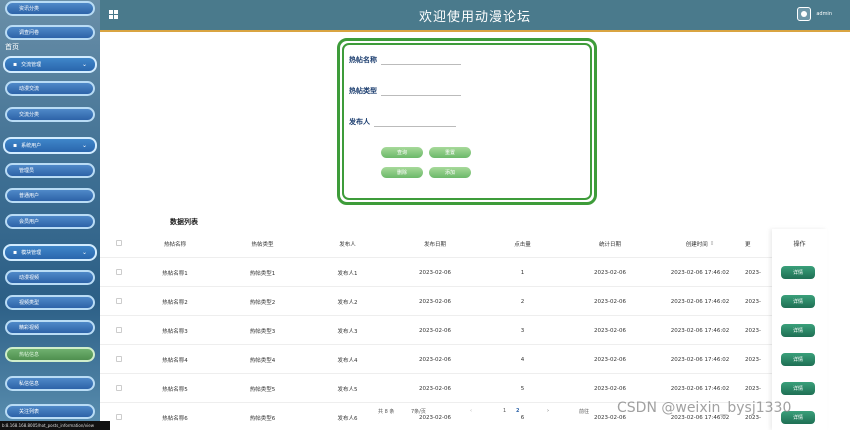 This screenshot has height=430, width=850. Describe the element at coordinates (50, 32) in the screenshot. I see `sidebar-item-1: 调查问卷` at that location.